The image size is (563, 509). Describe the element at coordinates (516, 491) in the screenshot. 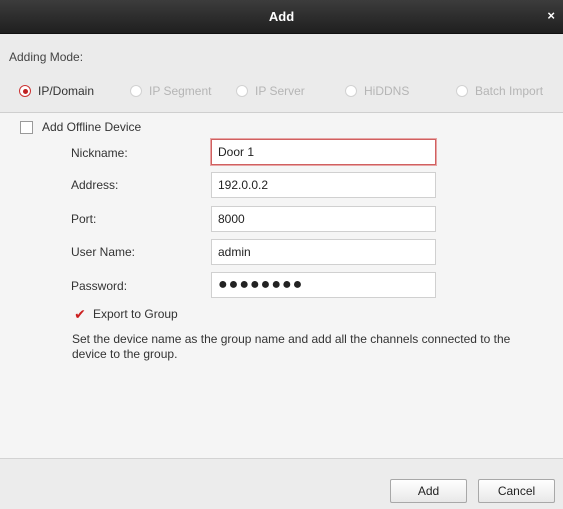

I see `cancel-button: Cancel` at that location.